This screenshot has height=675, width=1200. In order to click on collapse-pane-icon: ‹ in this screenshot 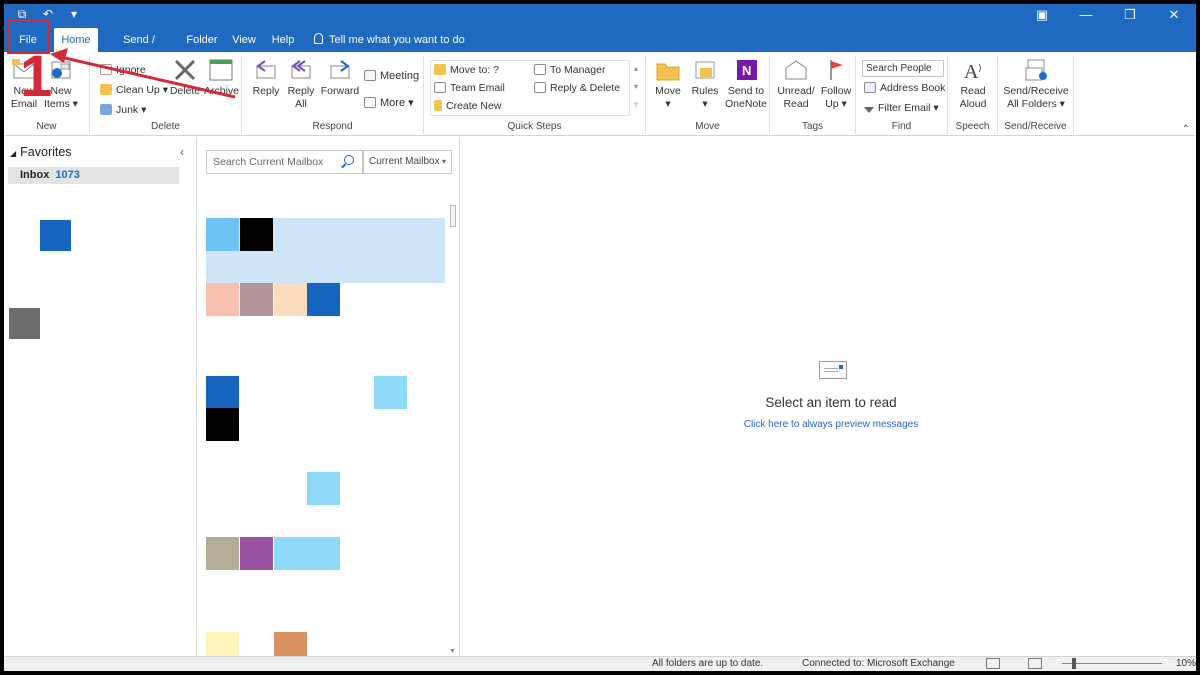, I will do `click(182, 152)`.